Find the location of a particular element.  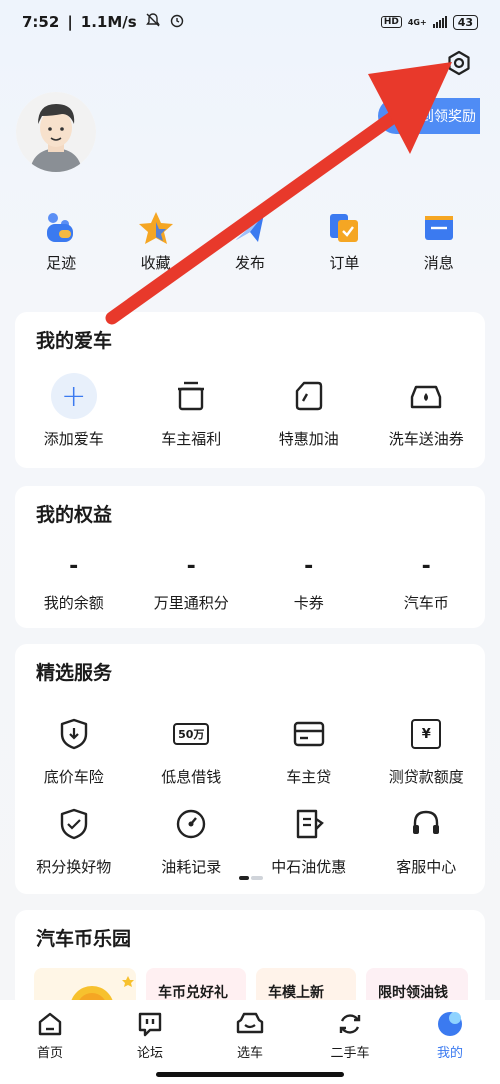

cell-label: 测贷款额度 is located at coordinates (426, 777).